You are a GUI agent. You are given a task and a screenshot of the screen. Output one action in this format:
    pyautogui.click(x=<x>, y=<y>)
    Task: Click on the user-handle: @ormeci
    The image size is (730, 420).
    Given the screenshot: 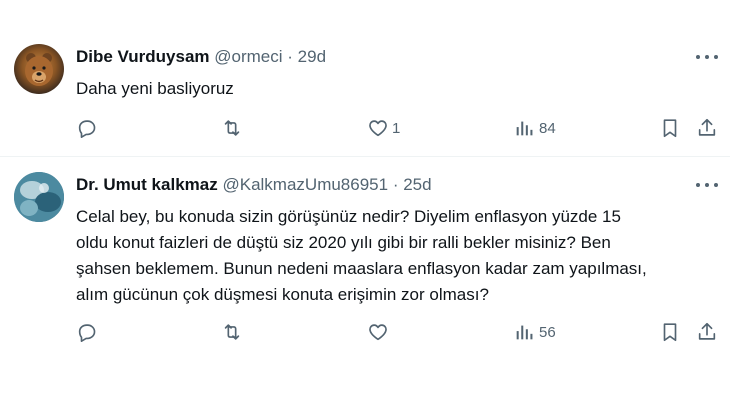 What is the action you would take?
    pyautogui.click(x=248, y=56)
    